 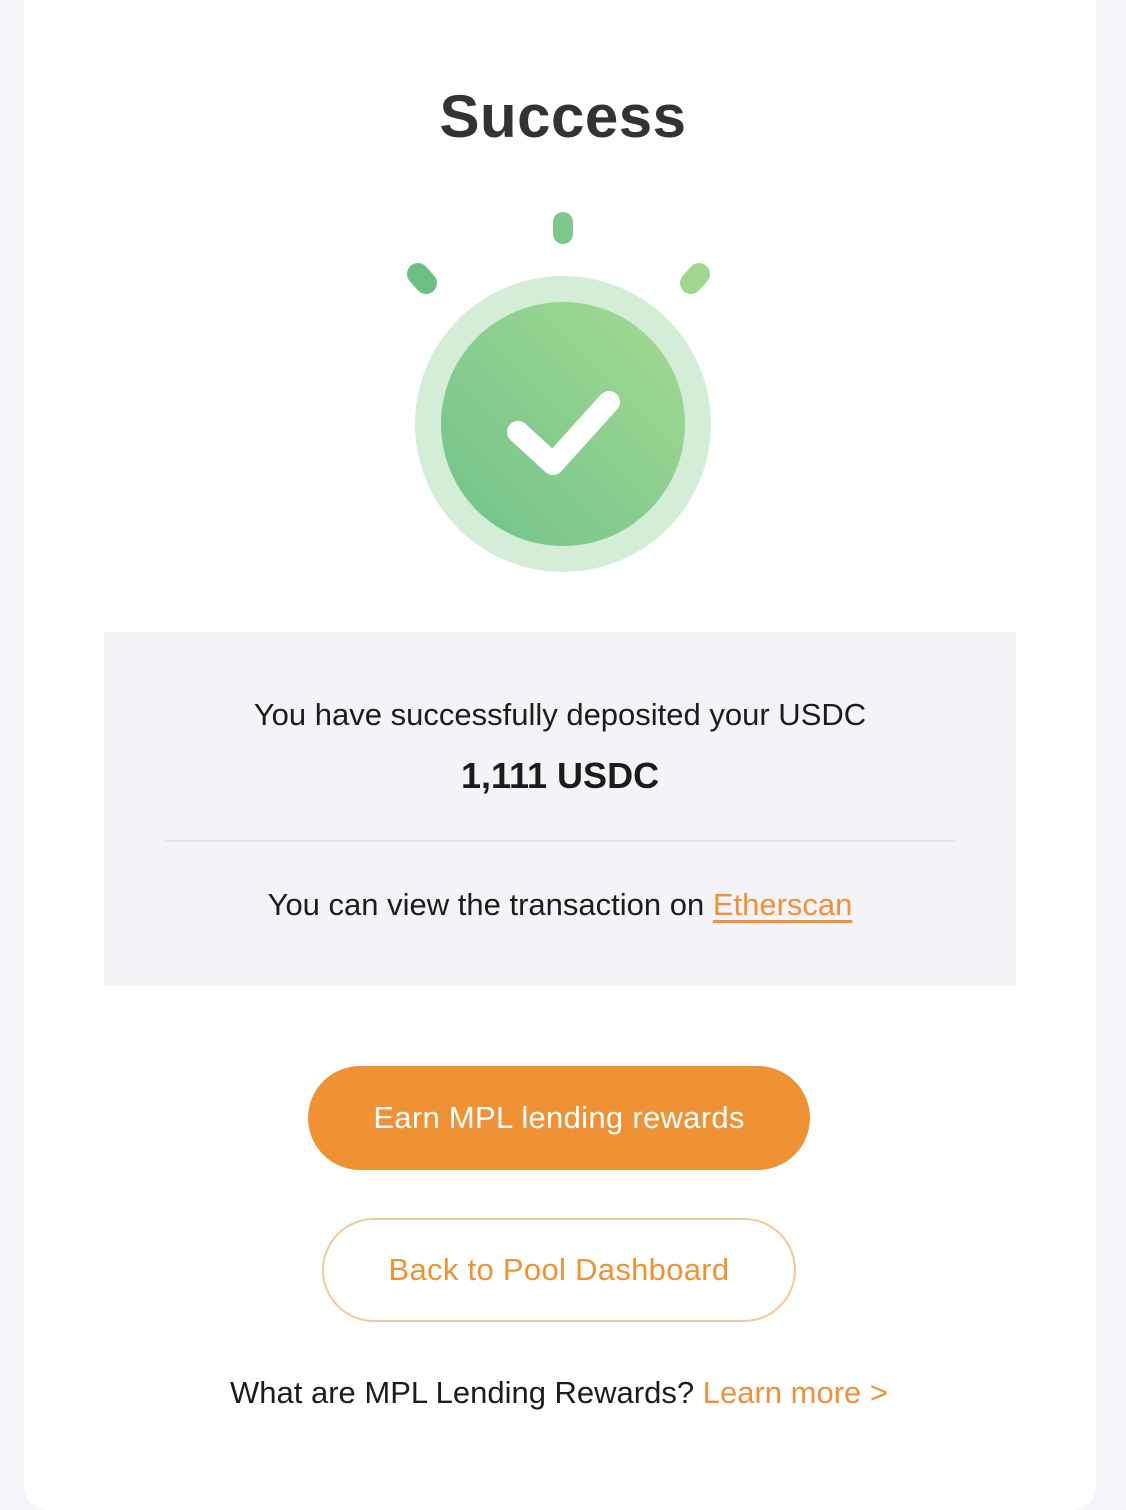 What do you see at coordinates (560, 775) in the screenshot?
I see `deposit-amount: 1,111 USDC` at bounding box center [560, 775].